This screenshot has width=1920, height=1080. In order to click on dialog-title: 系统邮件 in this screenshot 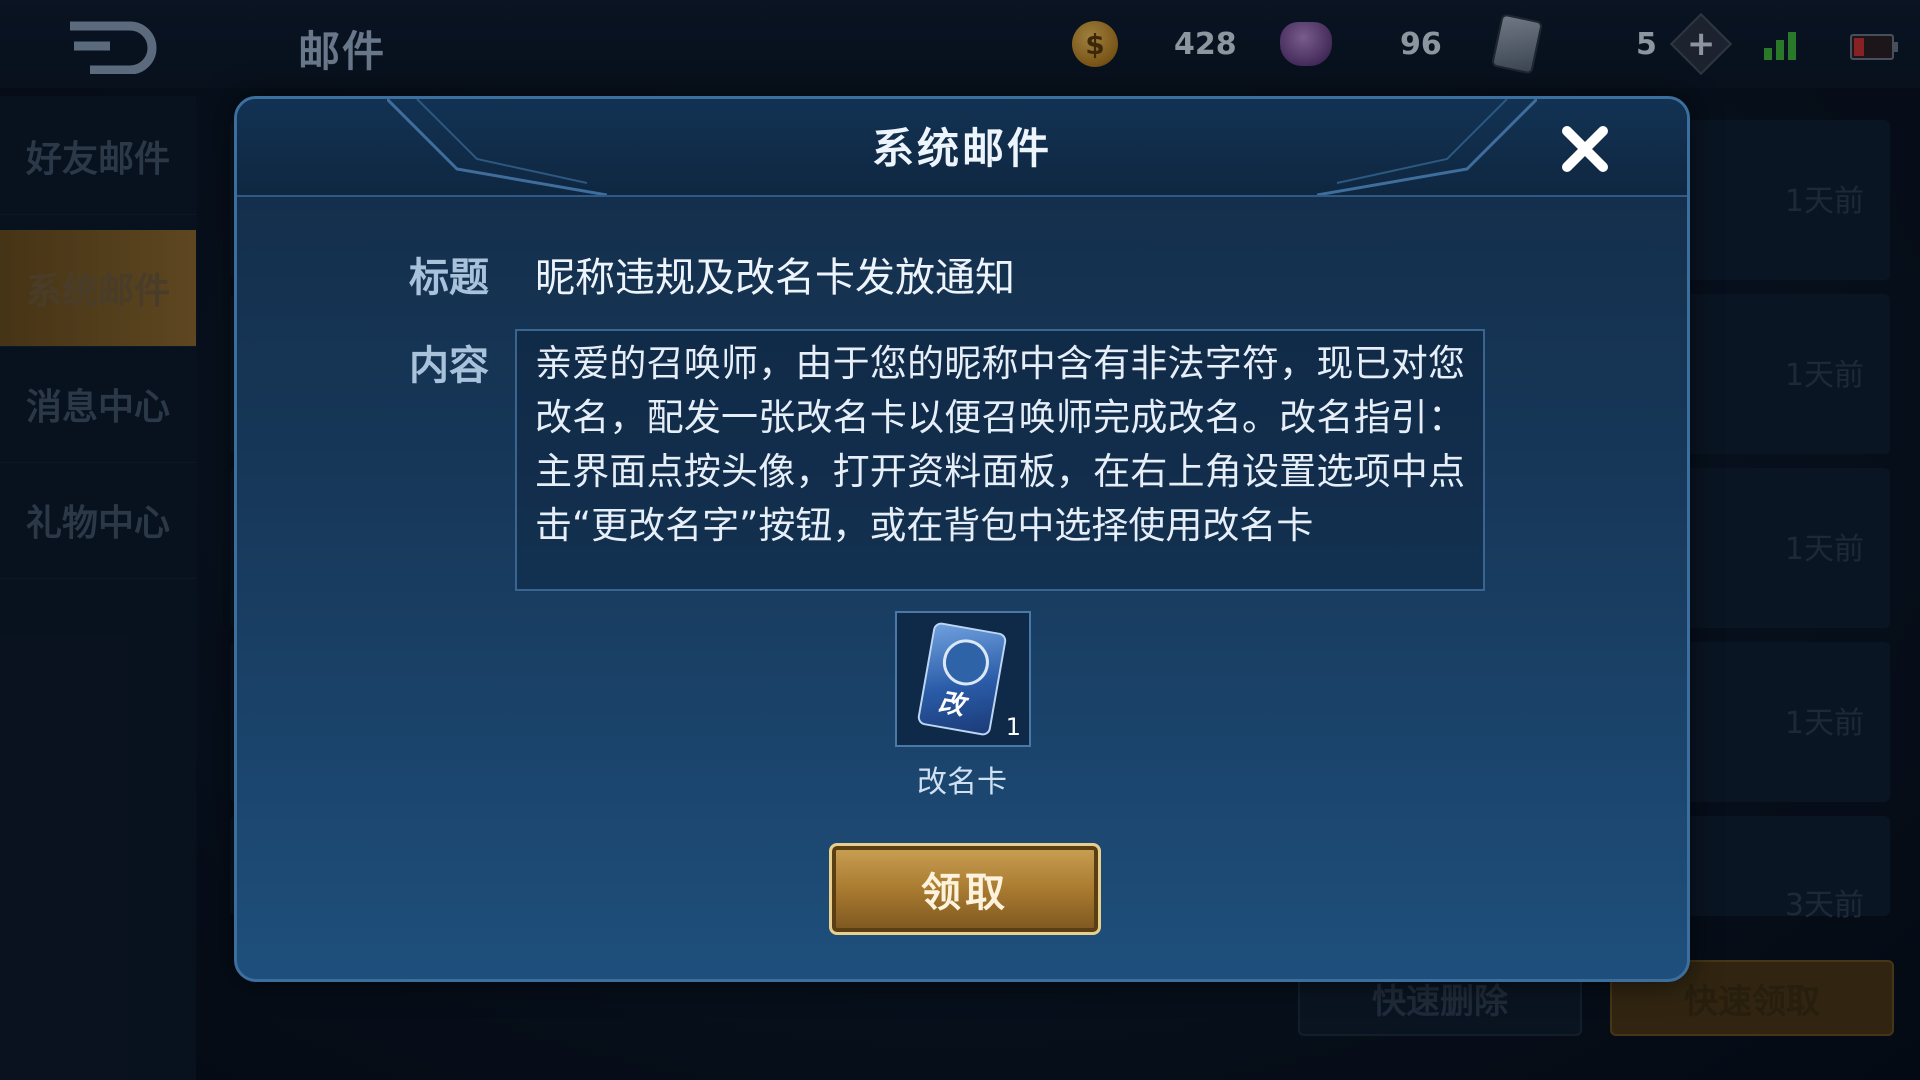, I will do `click(961, 148)`.